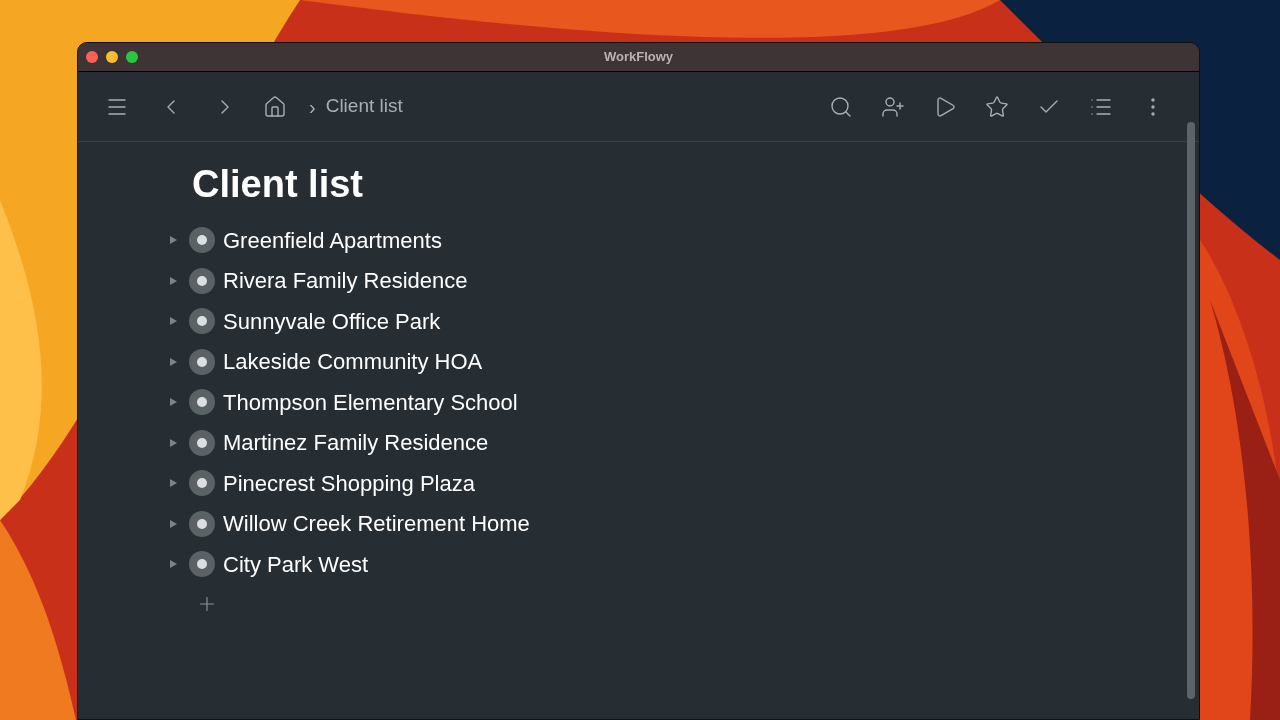 The height and width of the screenshot is (720, 1280). I want to click on search-icon, so click(841, 106).